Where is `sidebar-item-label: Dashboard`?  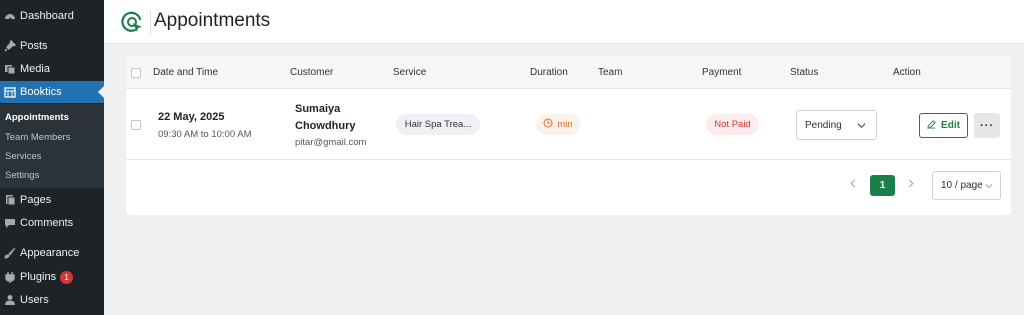 sidebar-item-label: Dashboard is located at coordinates (47, 16).